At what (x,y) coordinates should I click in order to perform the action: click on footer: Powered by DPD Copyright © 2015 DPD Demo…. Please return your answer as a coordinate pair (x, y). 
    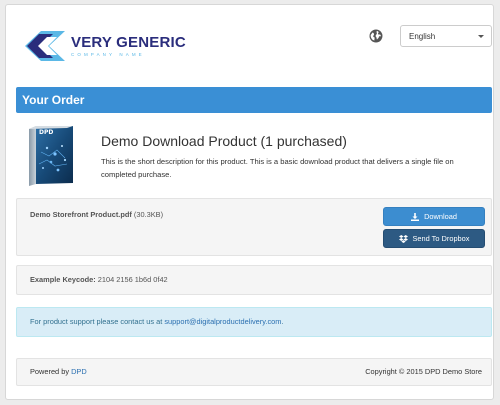
    Looking at the image, I should click on (254, 372).